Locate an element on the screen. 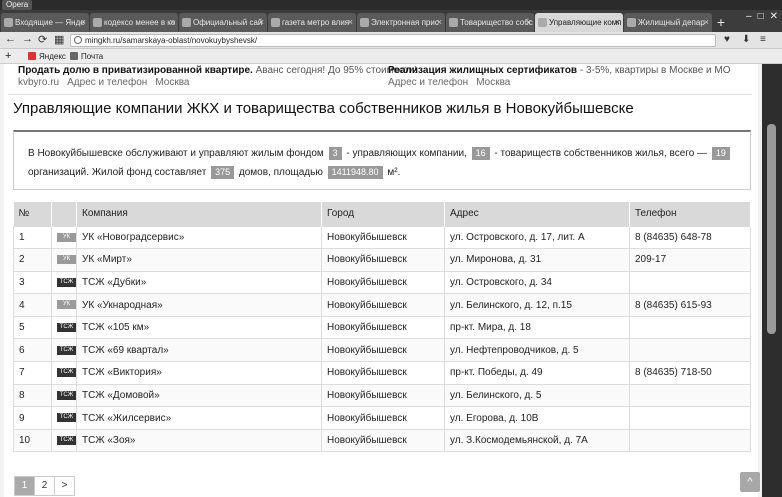 This screenshot has height=497, width=782. page-link: 2 is located at coordinates (44, 486).